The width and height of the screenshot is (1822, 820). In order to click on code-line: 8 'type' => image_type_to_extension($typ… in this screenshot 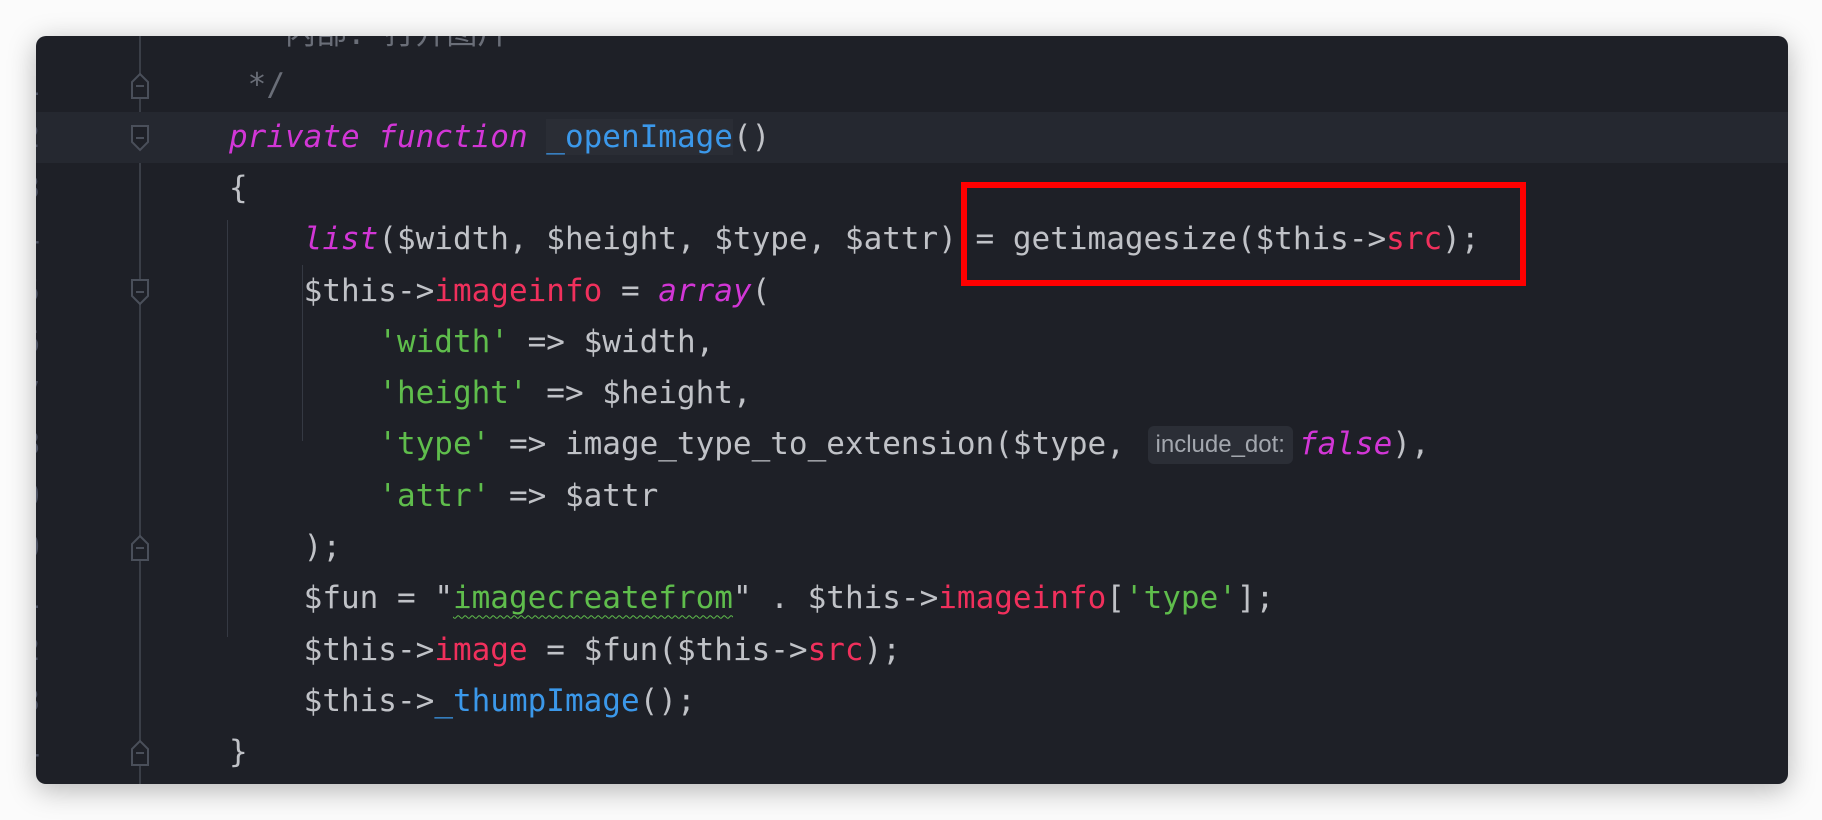, I will do `click(912, 444)`.